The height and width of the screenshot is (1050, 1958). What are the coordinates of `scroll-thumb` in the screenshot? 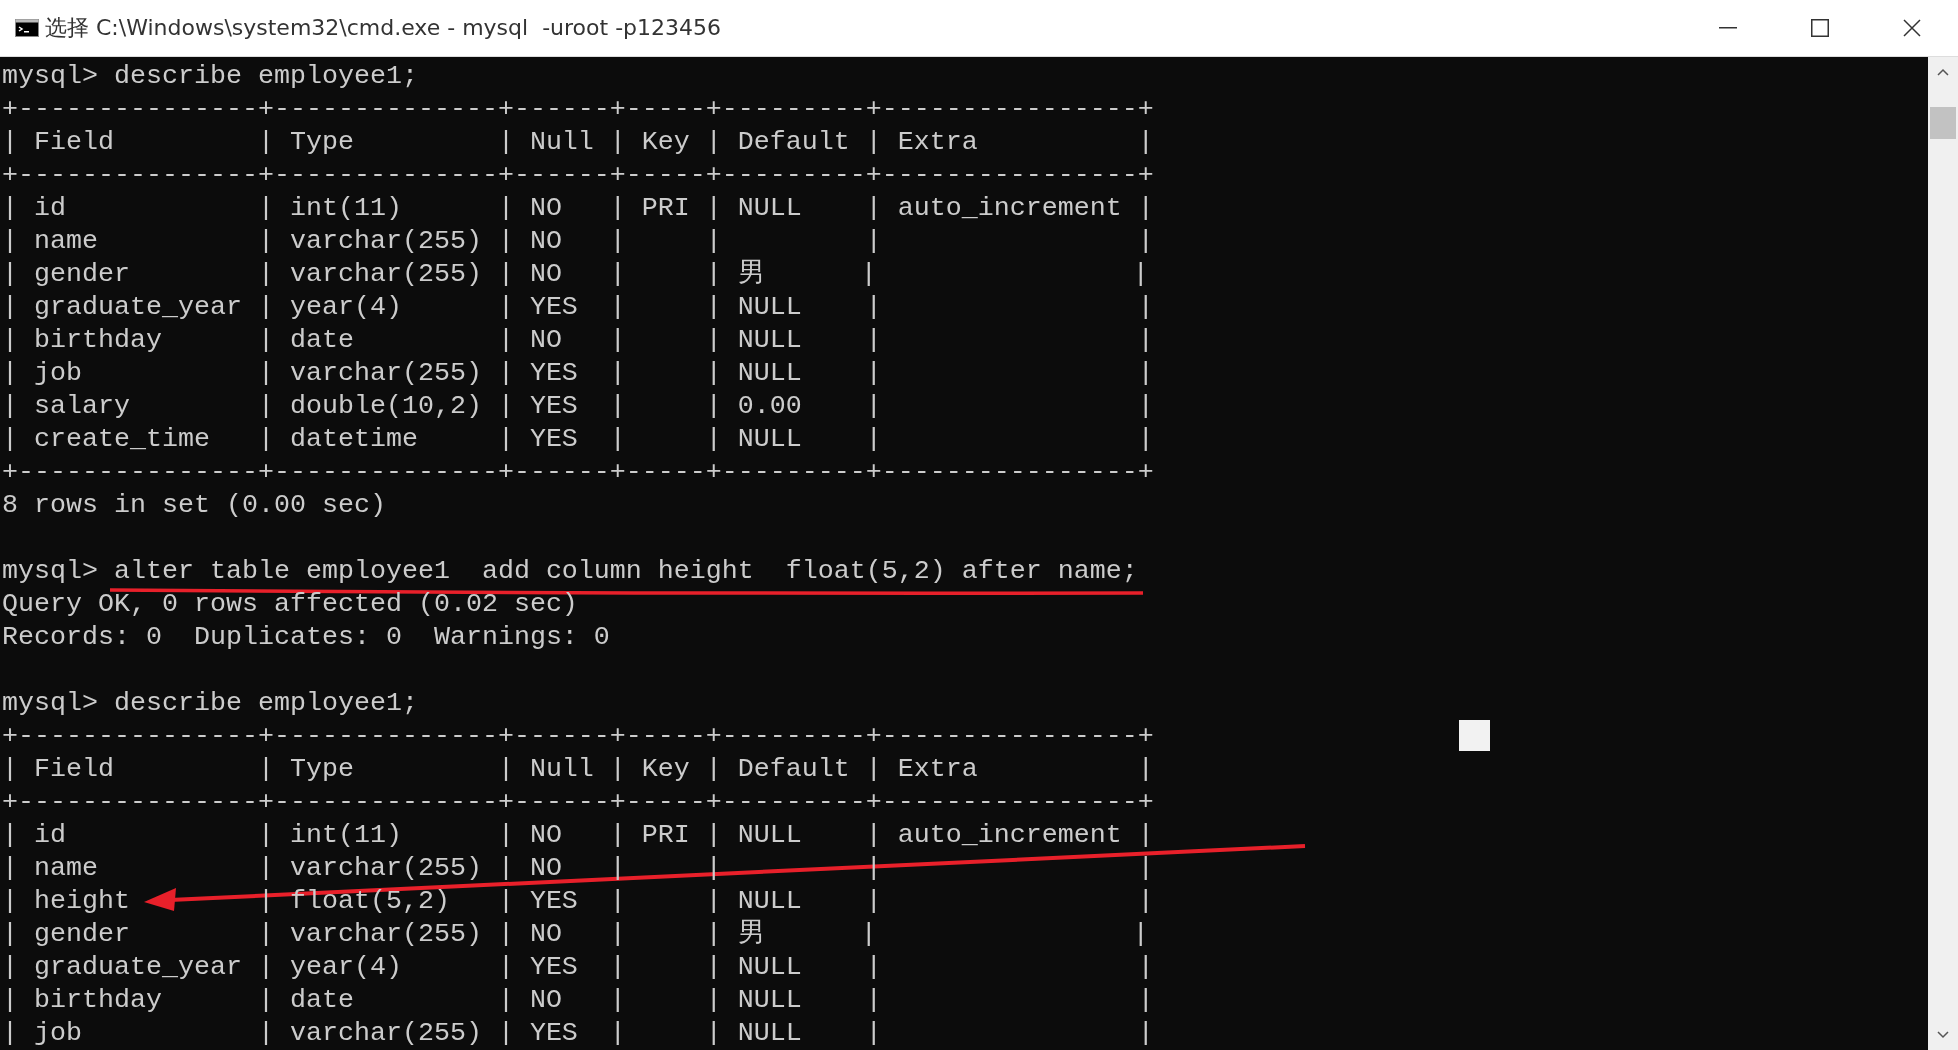 It's located at (1943, 123).